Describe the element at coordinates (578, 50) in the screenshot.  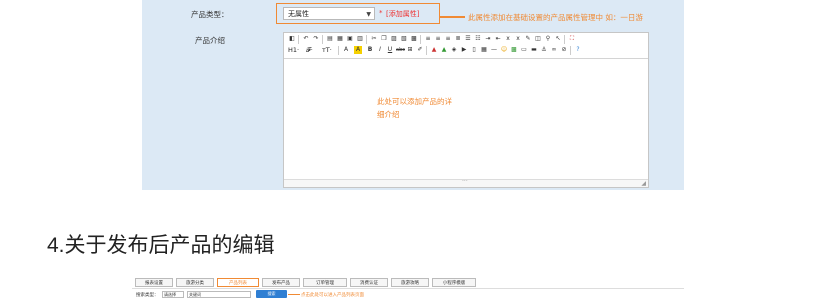
I see `help-icon: ?` at that location.